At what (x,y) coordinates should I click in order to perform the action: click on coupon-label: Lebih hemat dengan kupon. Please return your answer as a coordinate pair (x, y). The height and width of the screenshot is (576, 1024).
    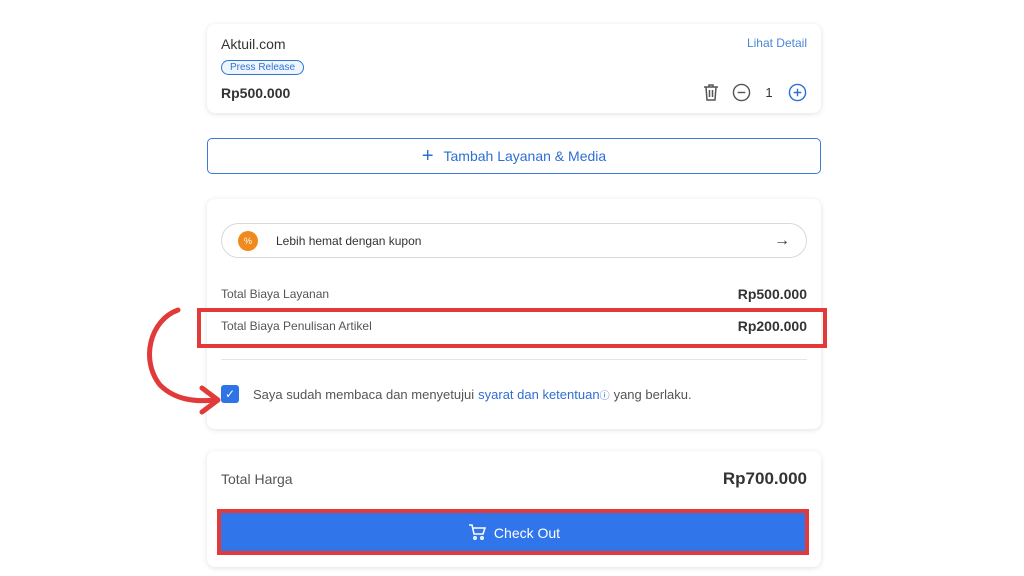
    Looking at the image, I should click on (349, 240).